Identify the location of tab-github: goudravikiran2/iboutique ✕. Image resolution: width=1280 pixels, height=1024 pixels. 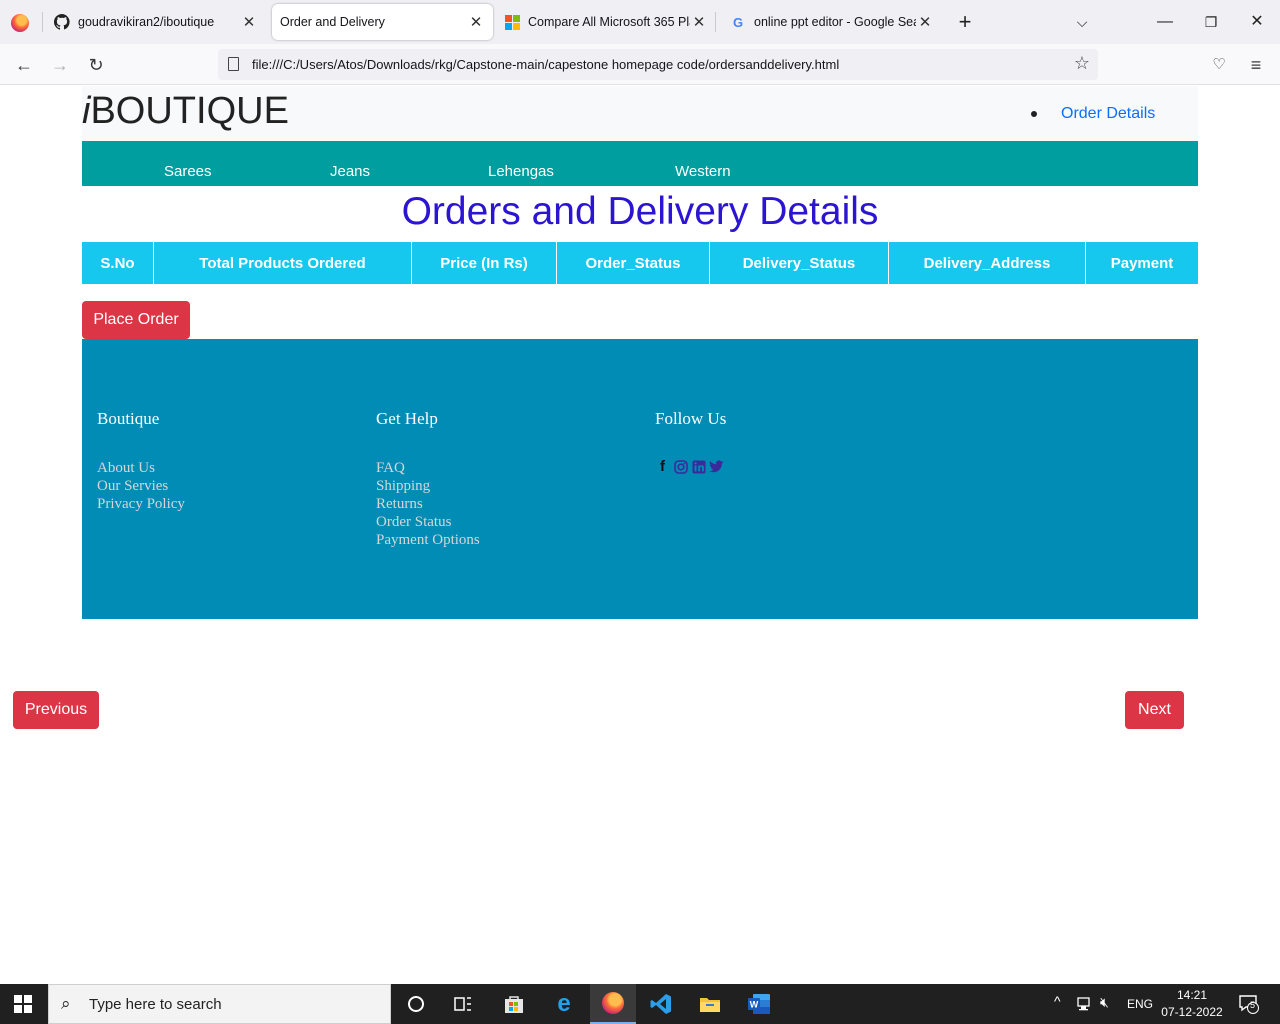
(156, 22).